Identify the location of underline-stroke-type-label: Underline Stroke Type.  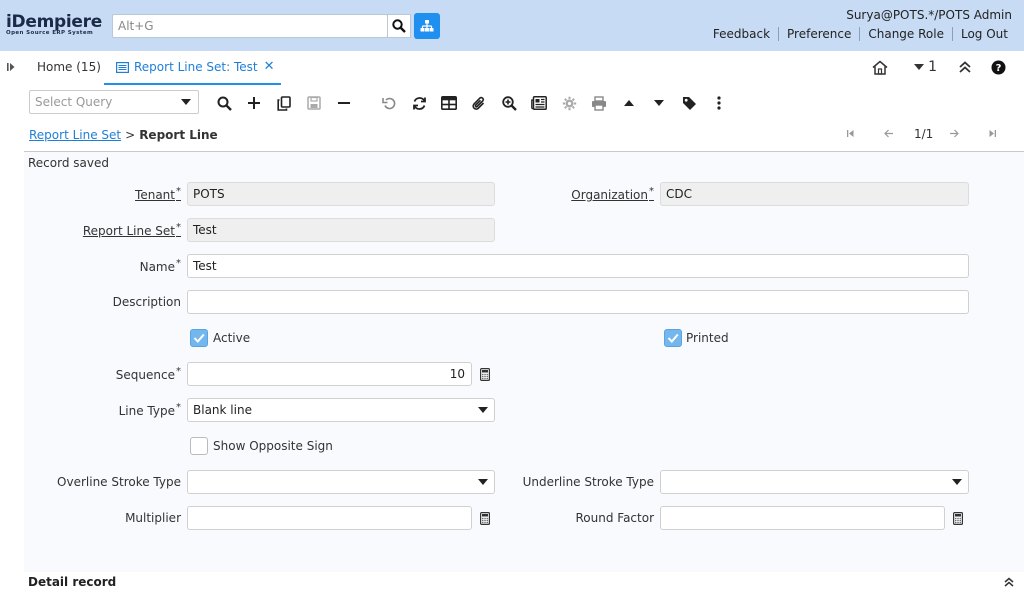
(588, 482).